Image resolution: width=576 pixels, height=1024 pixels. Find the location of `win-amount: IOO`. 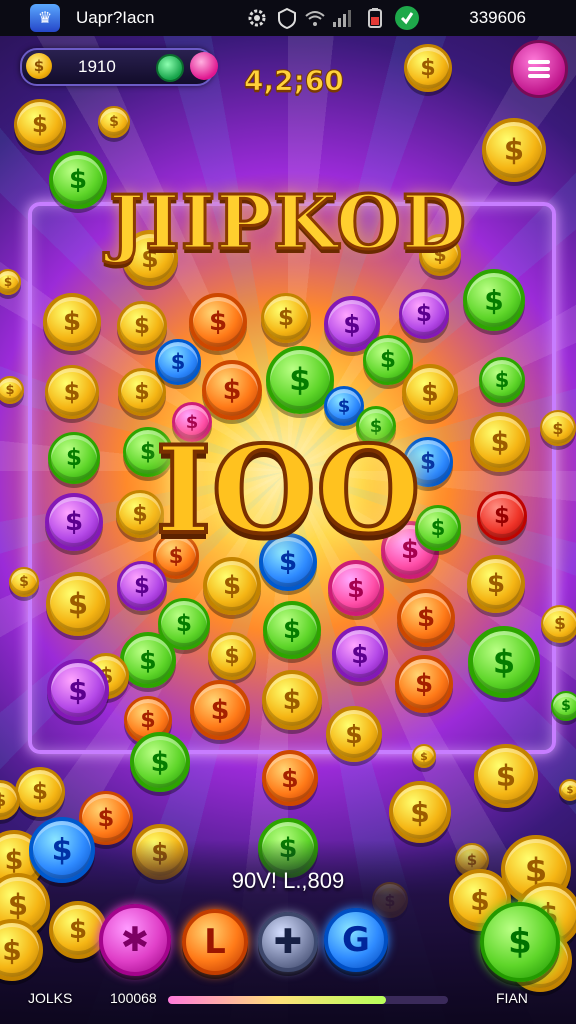

win-amount: IOO is located at coordinates (287, 490).